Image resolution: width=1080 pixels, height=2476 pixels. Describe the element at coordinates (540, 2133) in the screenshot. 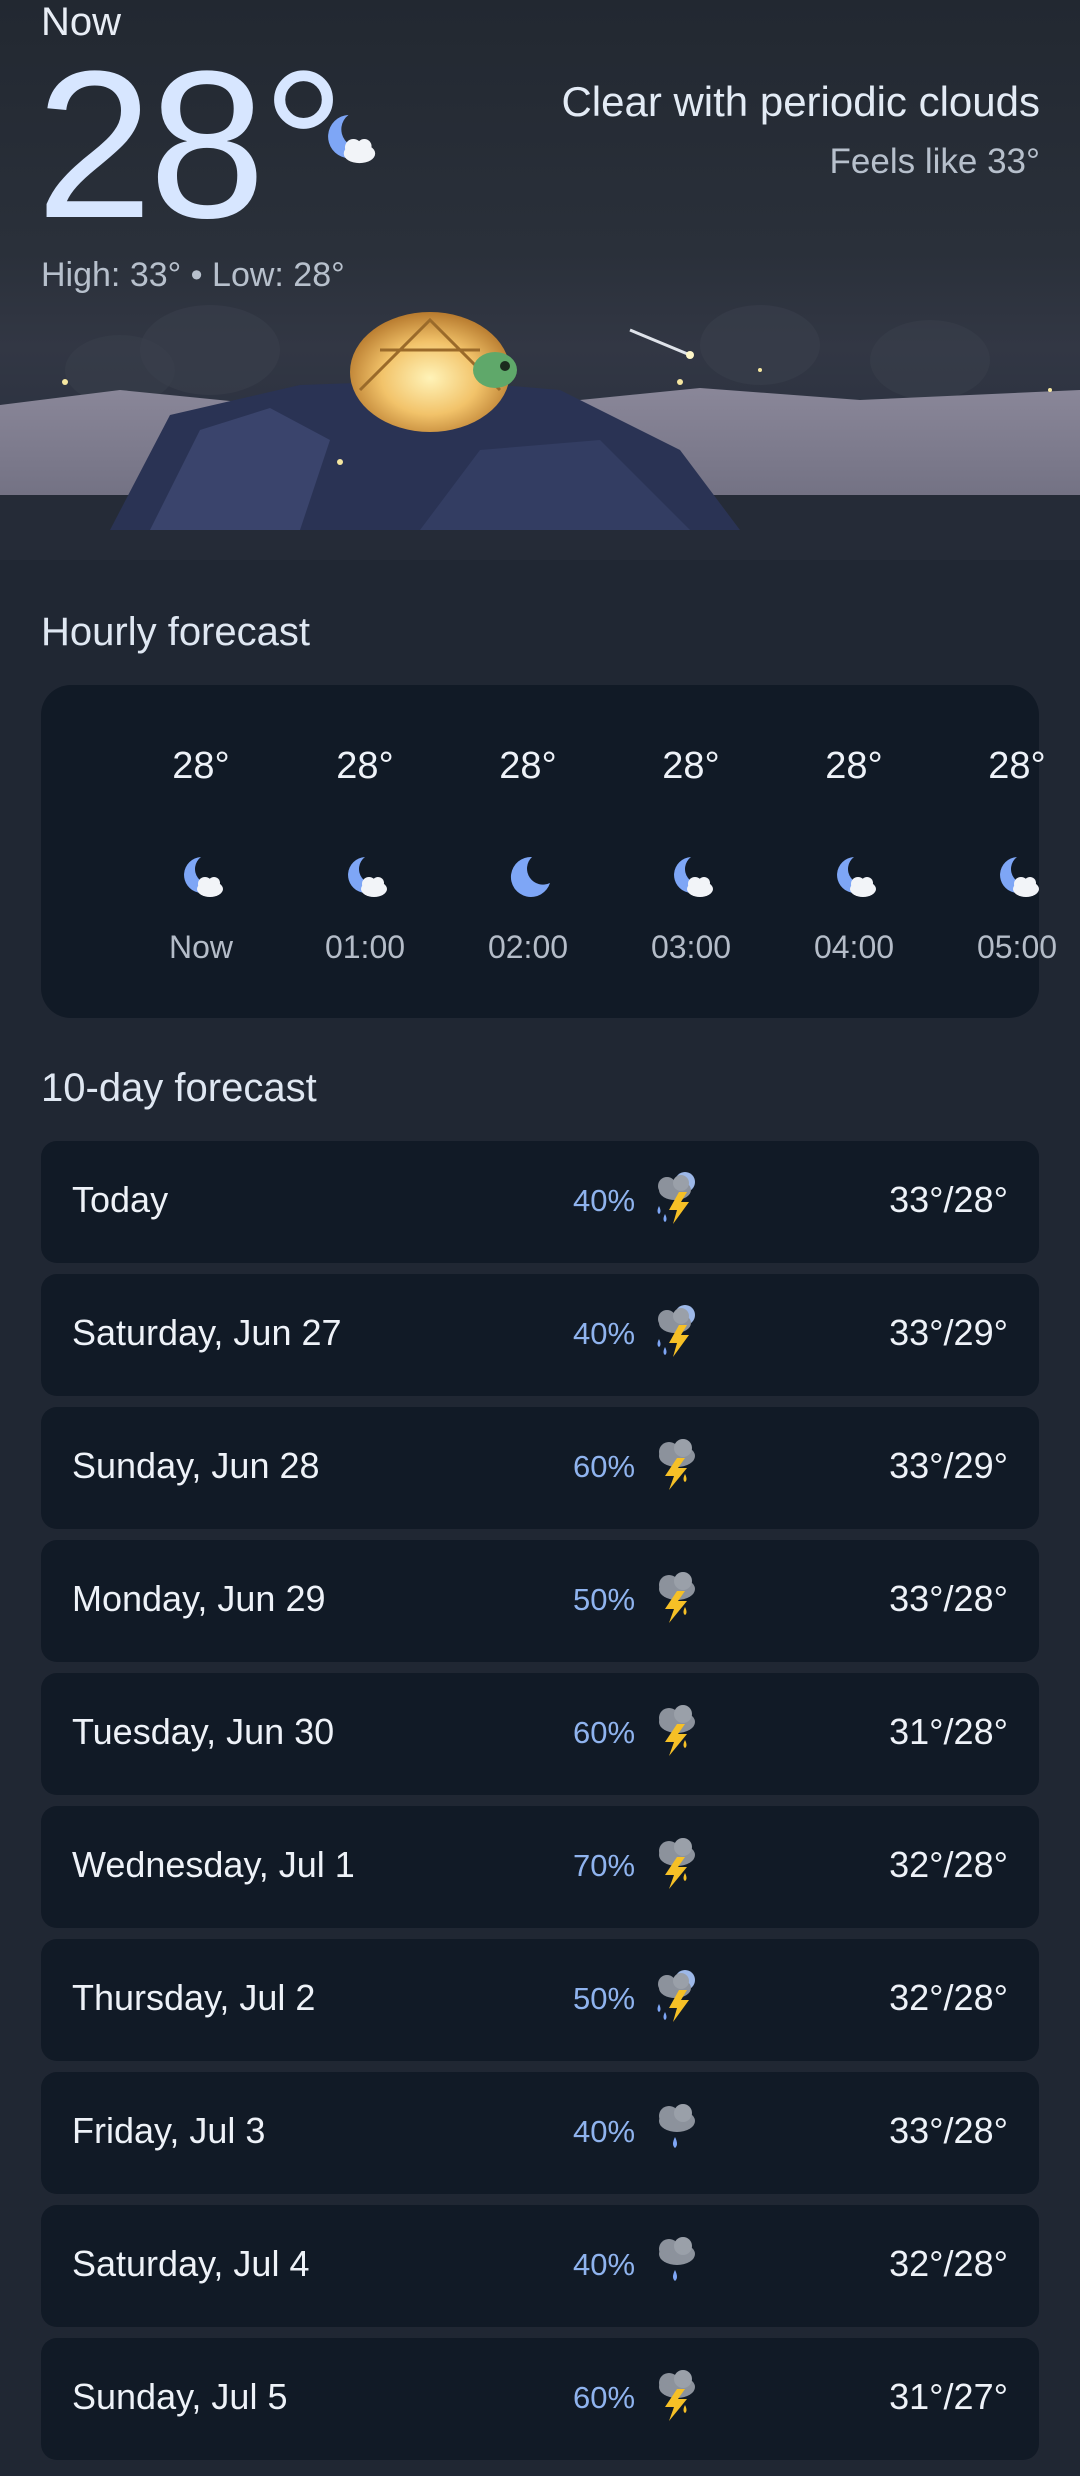

I see `daily-row: Friday, Jul 3 40% 33°/28°` at that location.